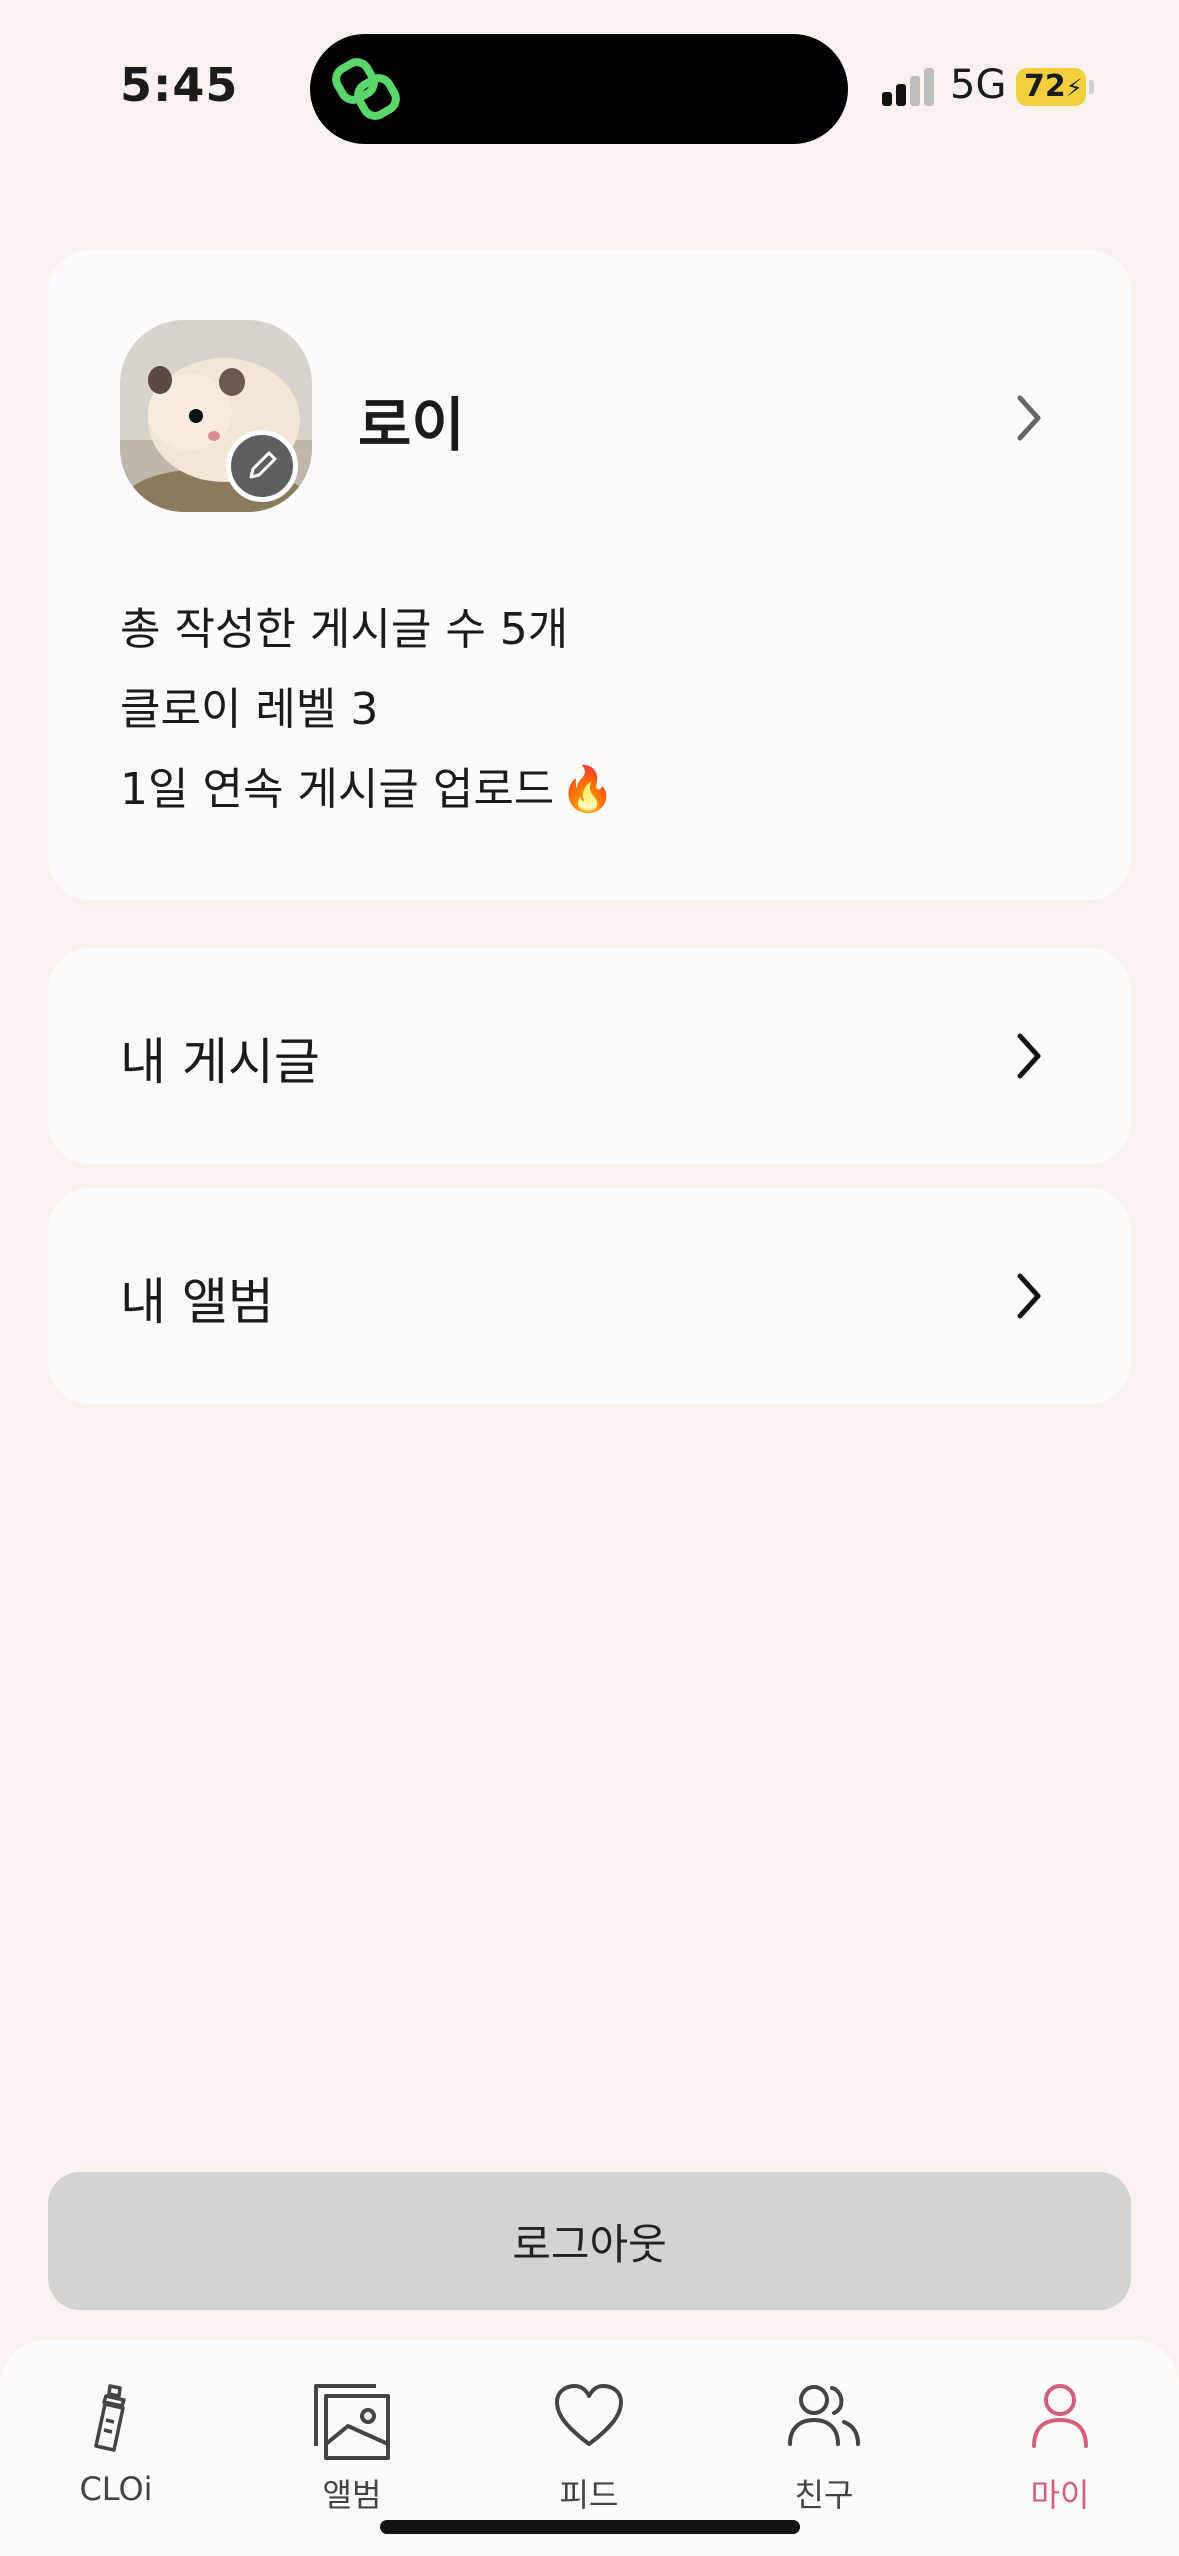  I want to click on edit-avatar-button, so click(262, 466).